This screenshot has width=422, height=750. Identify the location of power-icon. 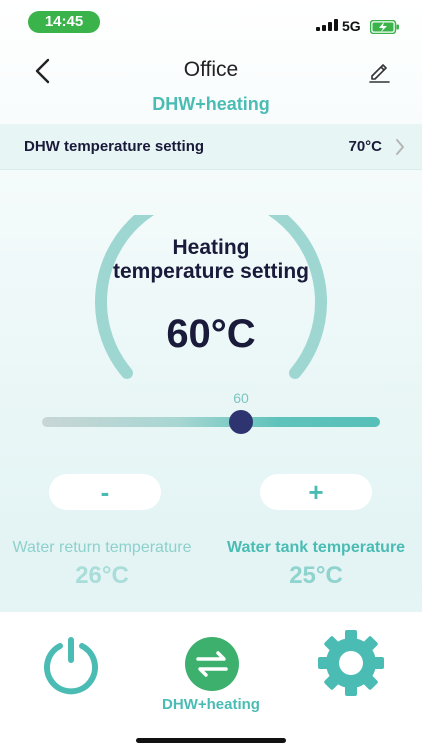
(71, 665).